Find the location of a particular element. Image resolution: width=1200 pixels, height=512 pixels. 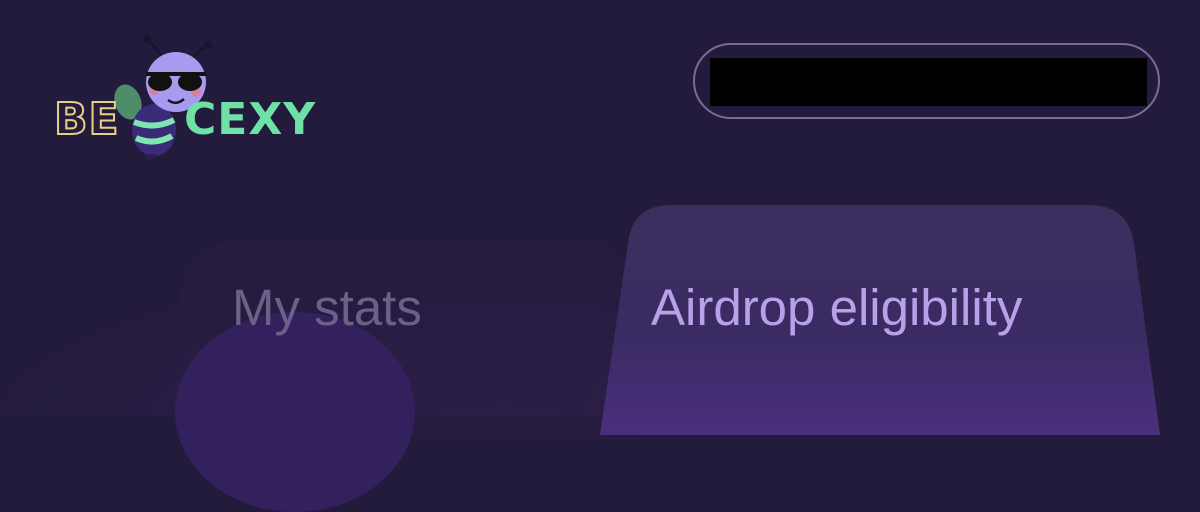

wallet-address-redacted is located at coordinates (928, 82).